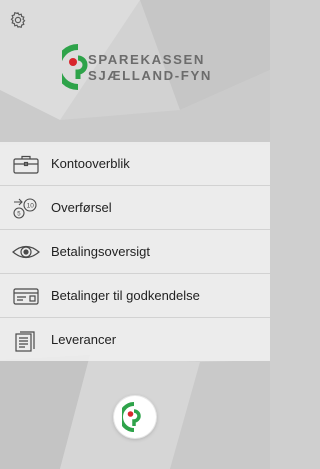  Describe the element at coordinates (26, 296) in the screenshot. I see `payment-card-icon` at that location.